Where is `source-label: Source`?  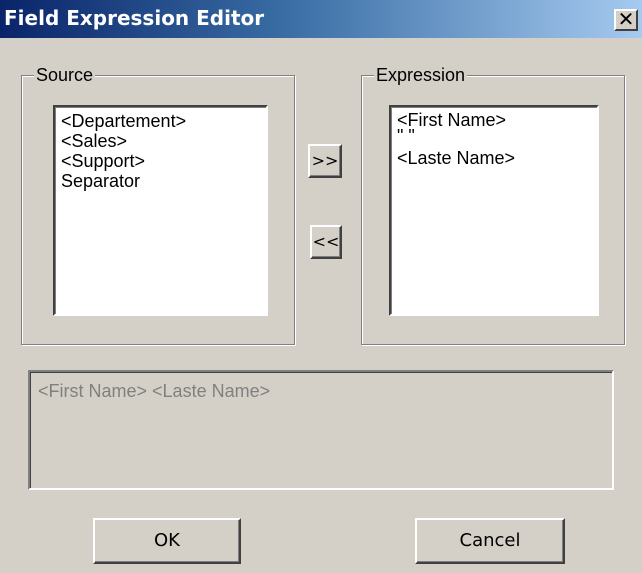 source-label: Source is located at coordinates (65, 75).